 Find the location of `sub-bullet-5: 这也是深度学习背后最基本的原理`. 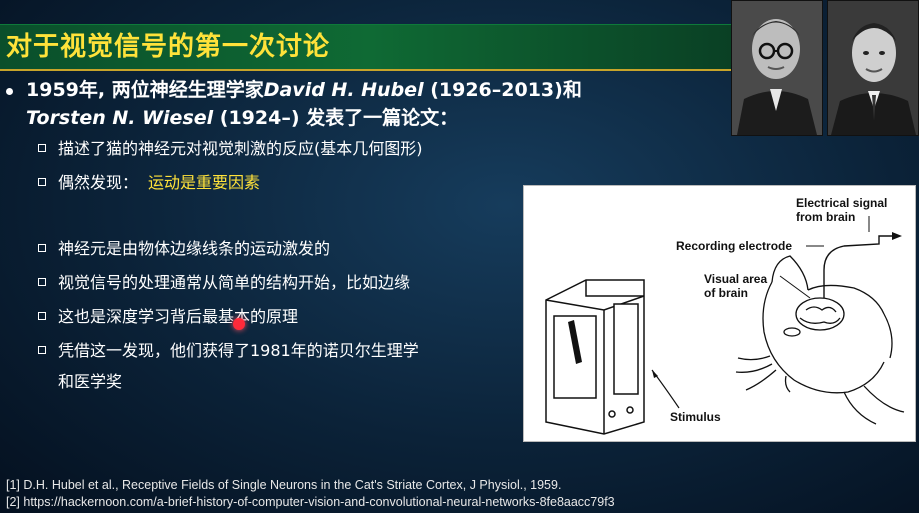

sub-bullet-5: 这也是深度学习背后最基本的原理 is located at coordinates (168, 317).